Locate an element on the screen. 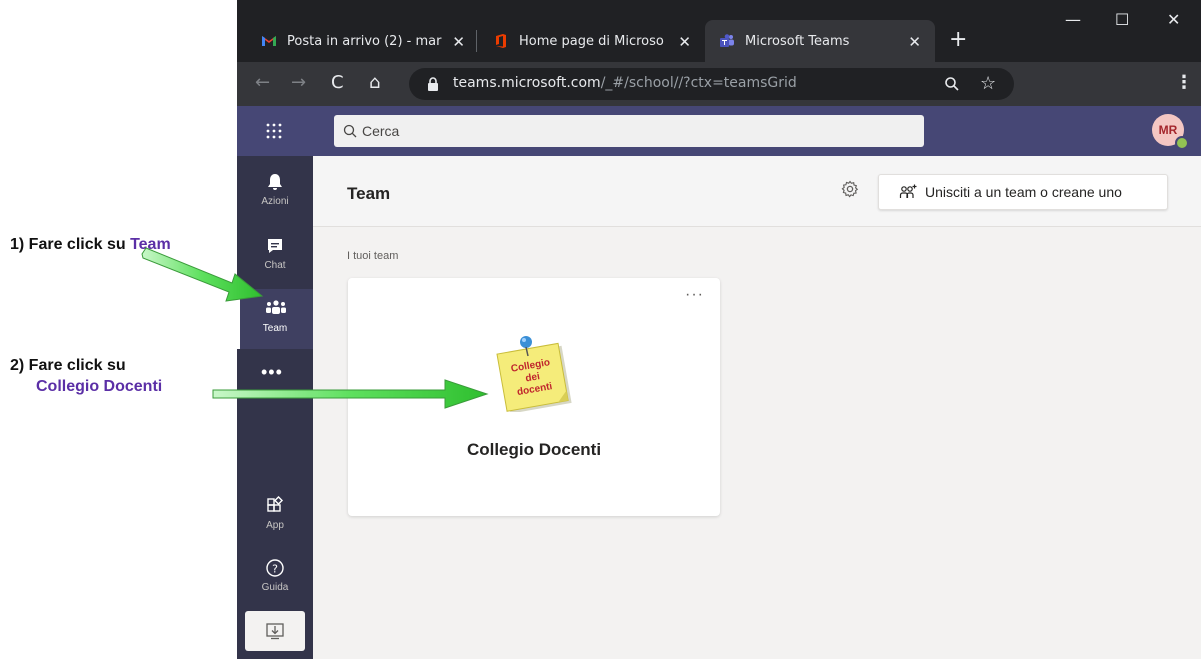 The width and height of the screenshot is (1201, 659). reload-icon: C is located at coordinates (337, 82).